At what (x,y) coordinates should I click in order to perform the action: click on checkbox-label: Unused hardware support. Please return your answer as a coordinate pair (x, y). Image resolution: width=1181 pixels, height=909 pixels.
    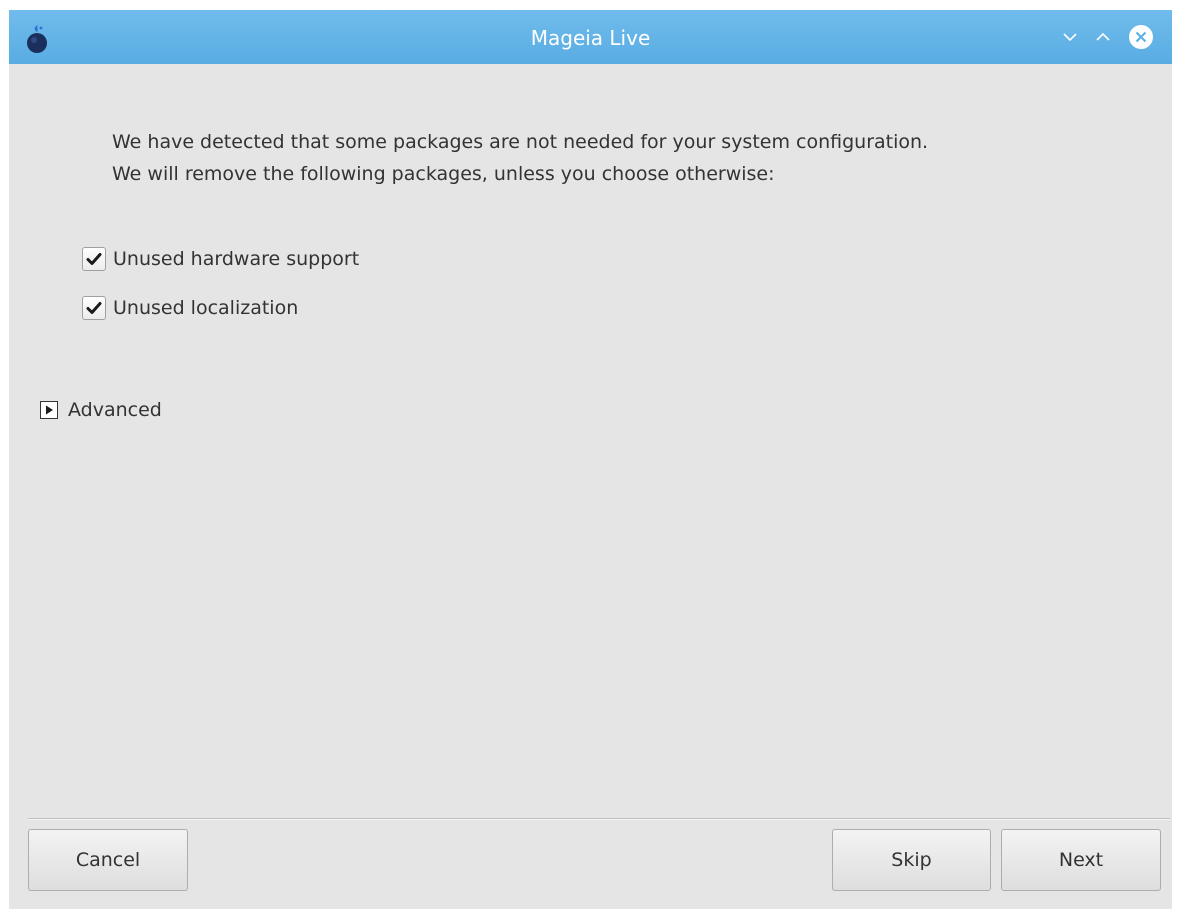
    Looking at the image, I should click on (236, 259).